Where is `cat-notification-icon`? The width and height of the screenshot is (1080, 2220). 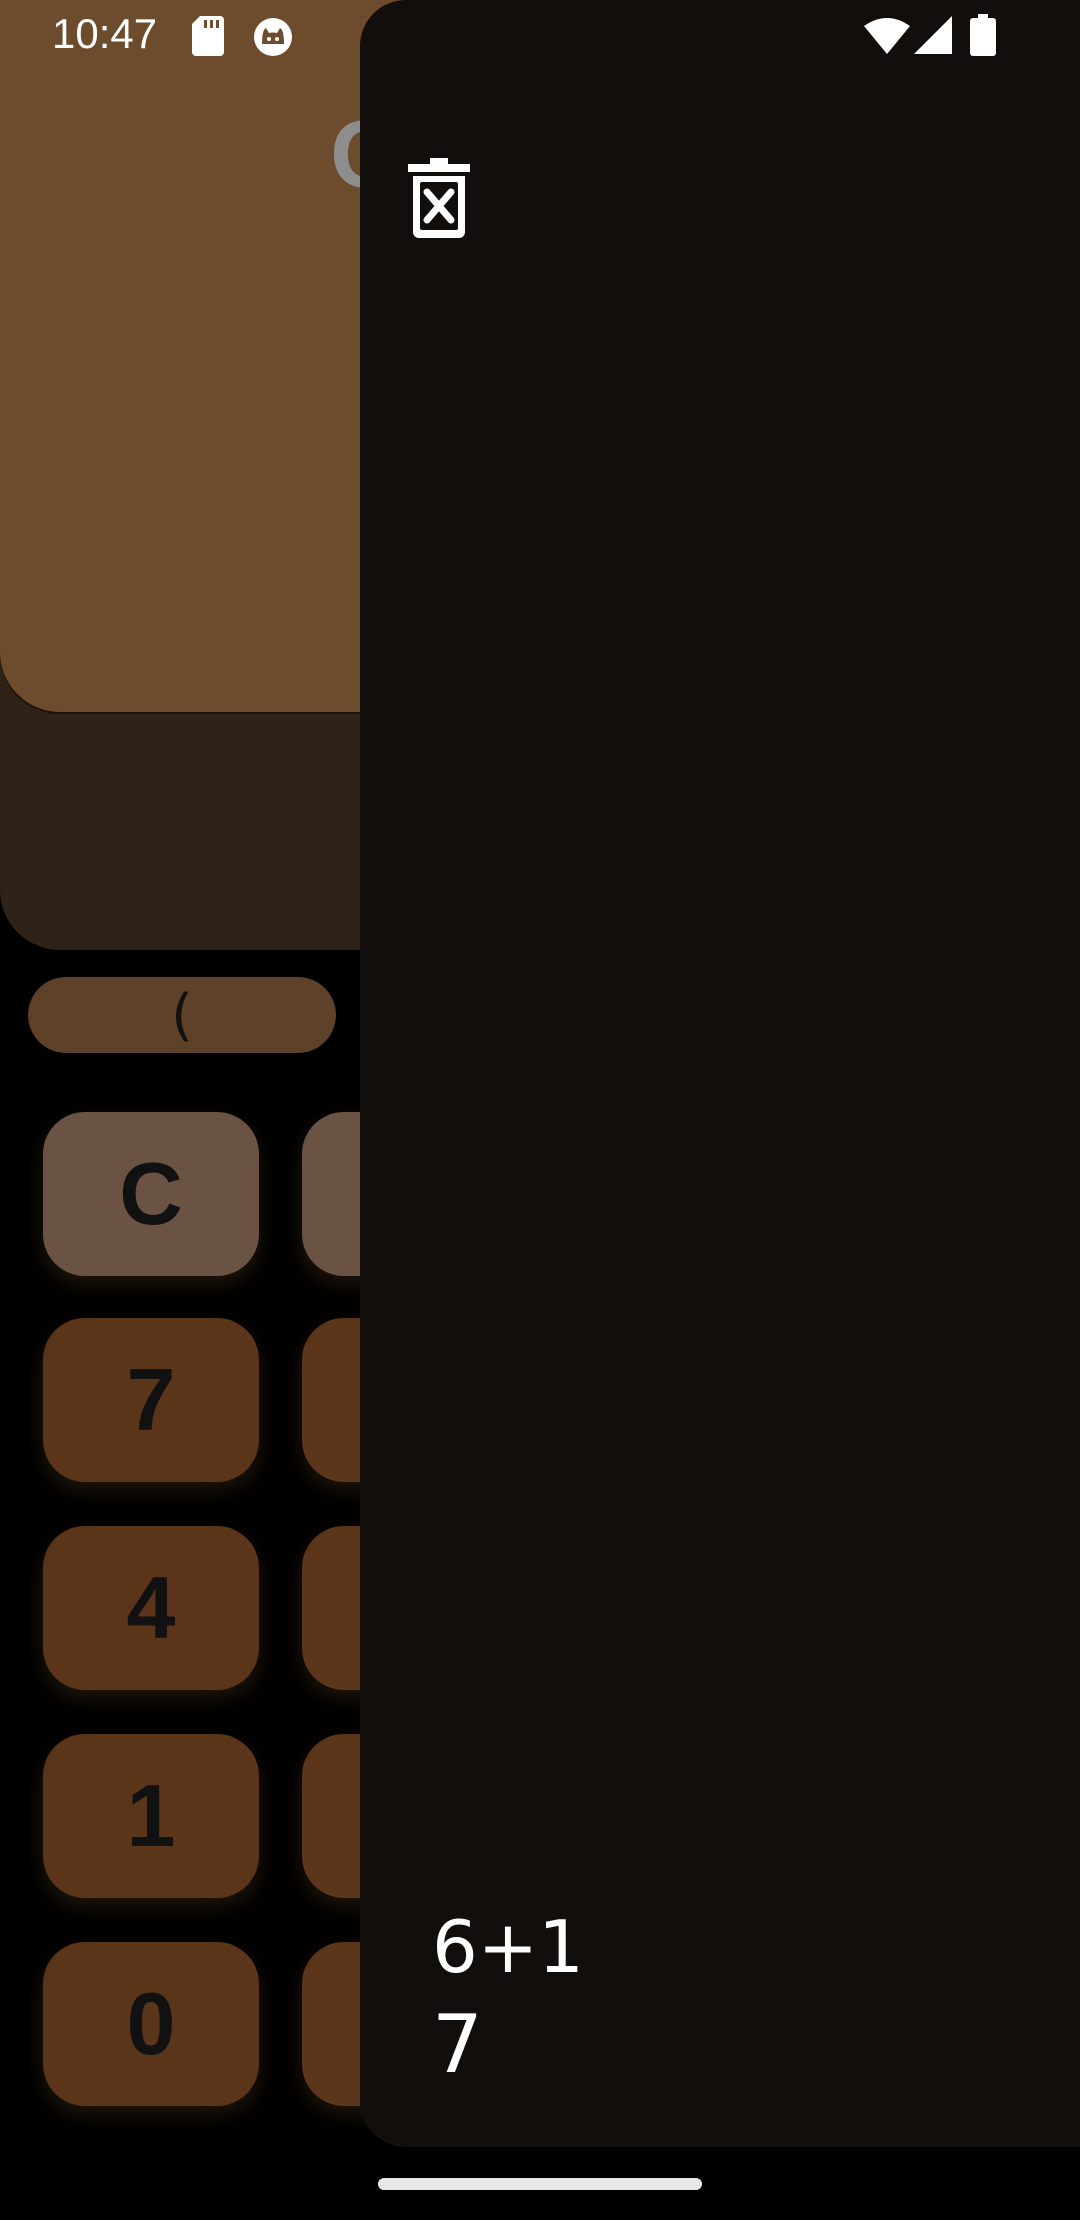
cat-notification-icon is located at coordinates (273, 37).